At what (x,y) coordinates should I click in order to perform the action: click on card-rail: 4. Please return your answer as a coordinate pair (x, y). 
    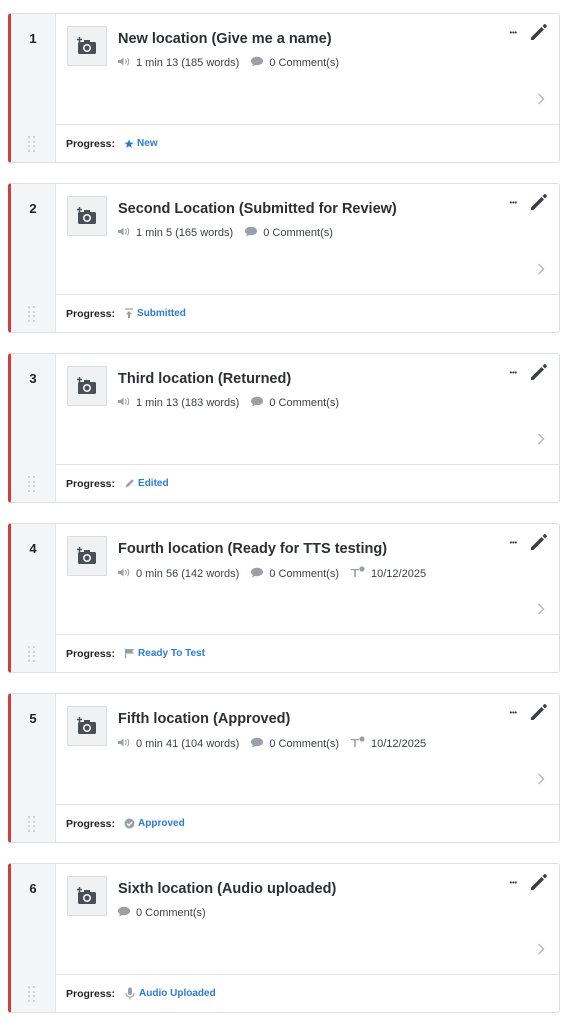
    Looking at the image, I should click on (33, 598).